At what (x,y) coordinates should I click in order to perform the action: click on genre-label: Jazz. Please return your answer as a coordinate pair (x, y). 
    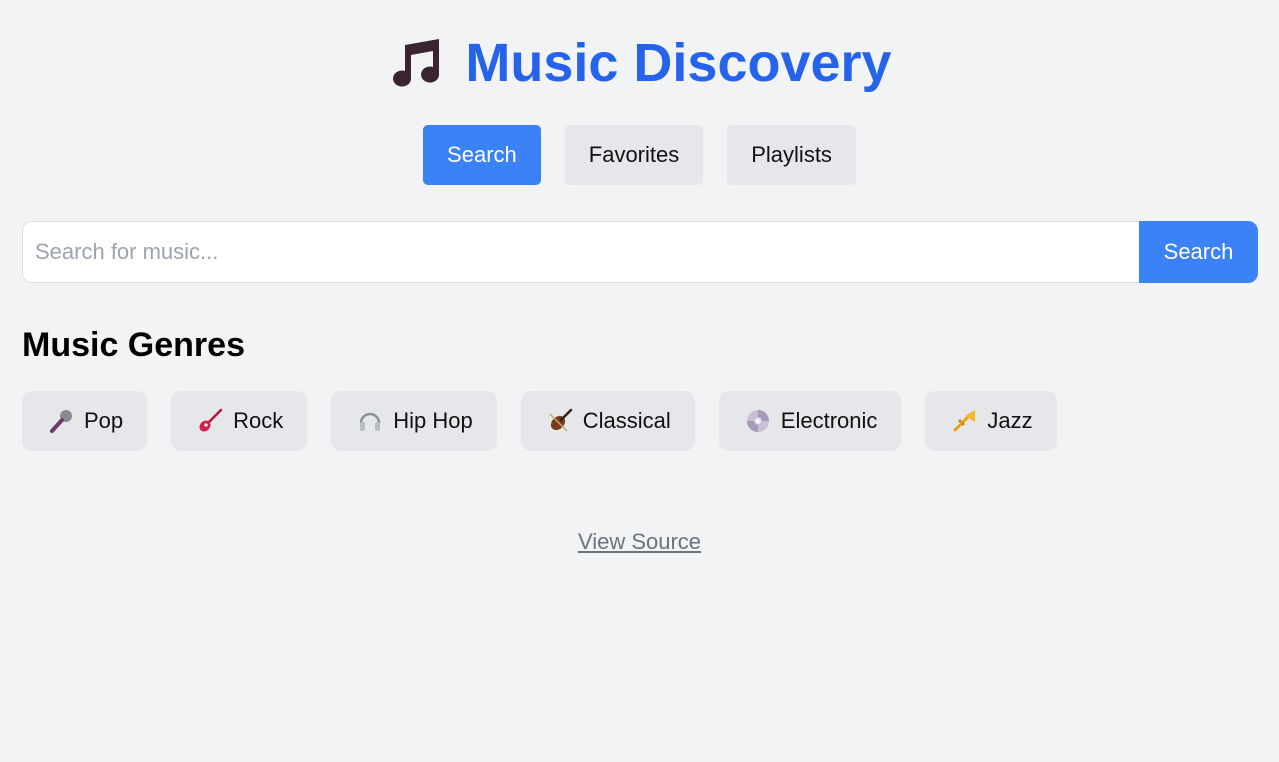
    Looking at the image, I should click on (1010, 420).